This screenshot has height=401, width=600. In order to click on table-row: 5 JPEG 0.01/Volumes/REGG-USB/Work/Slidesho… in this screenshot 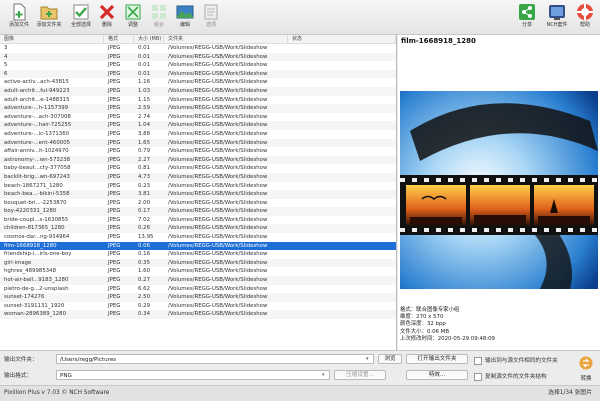, I will do `click(198, 65)`.